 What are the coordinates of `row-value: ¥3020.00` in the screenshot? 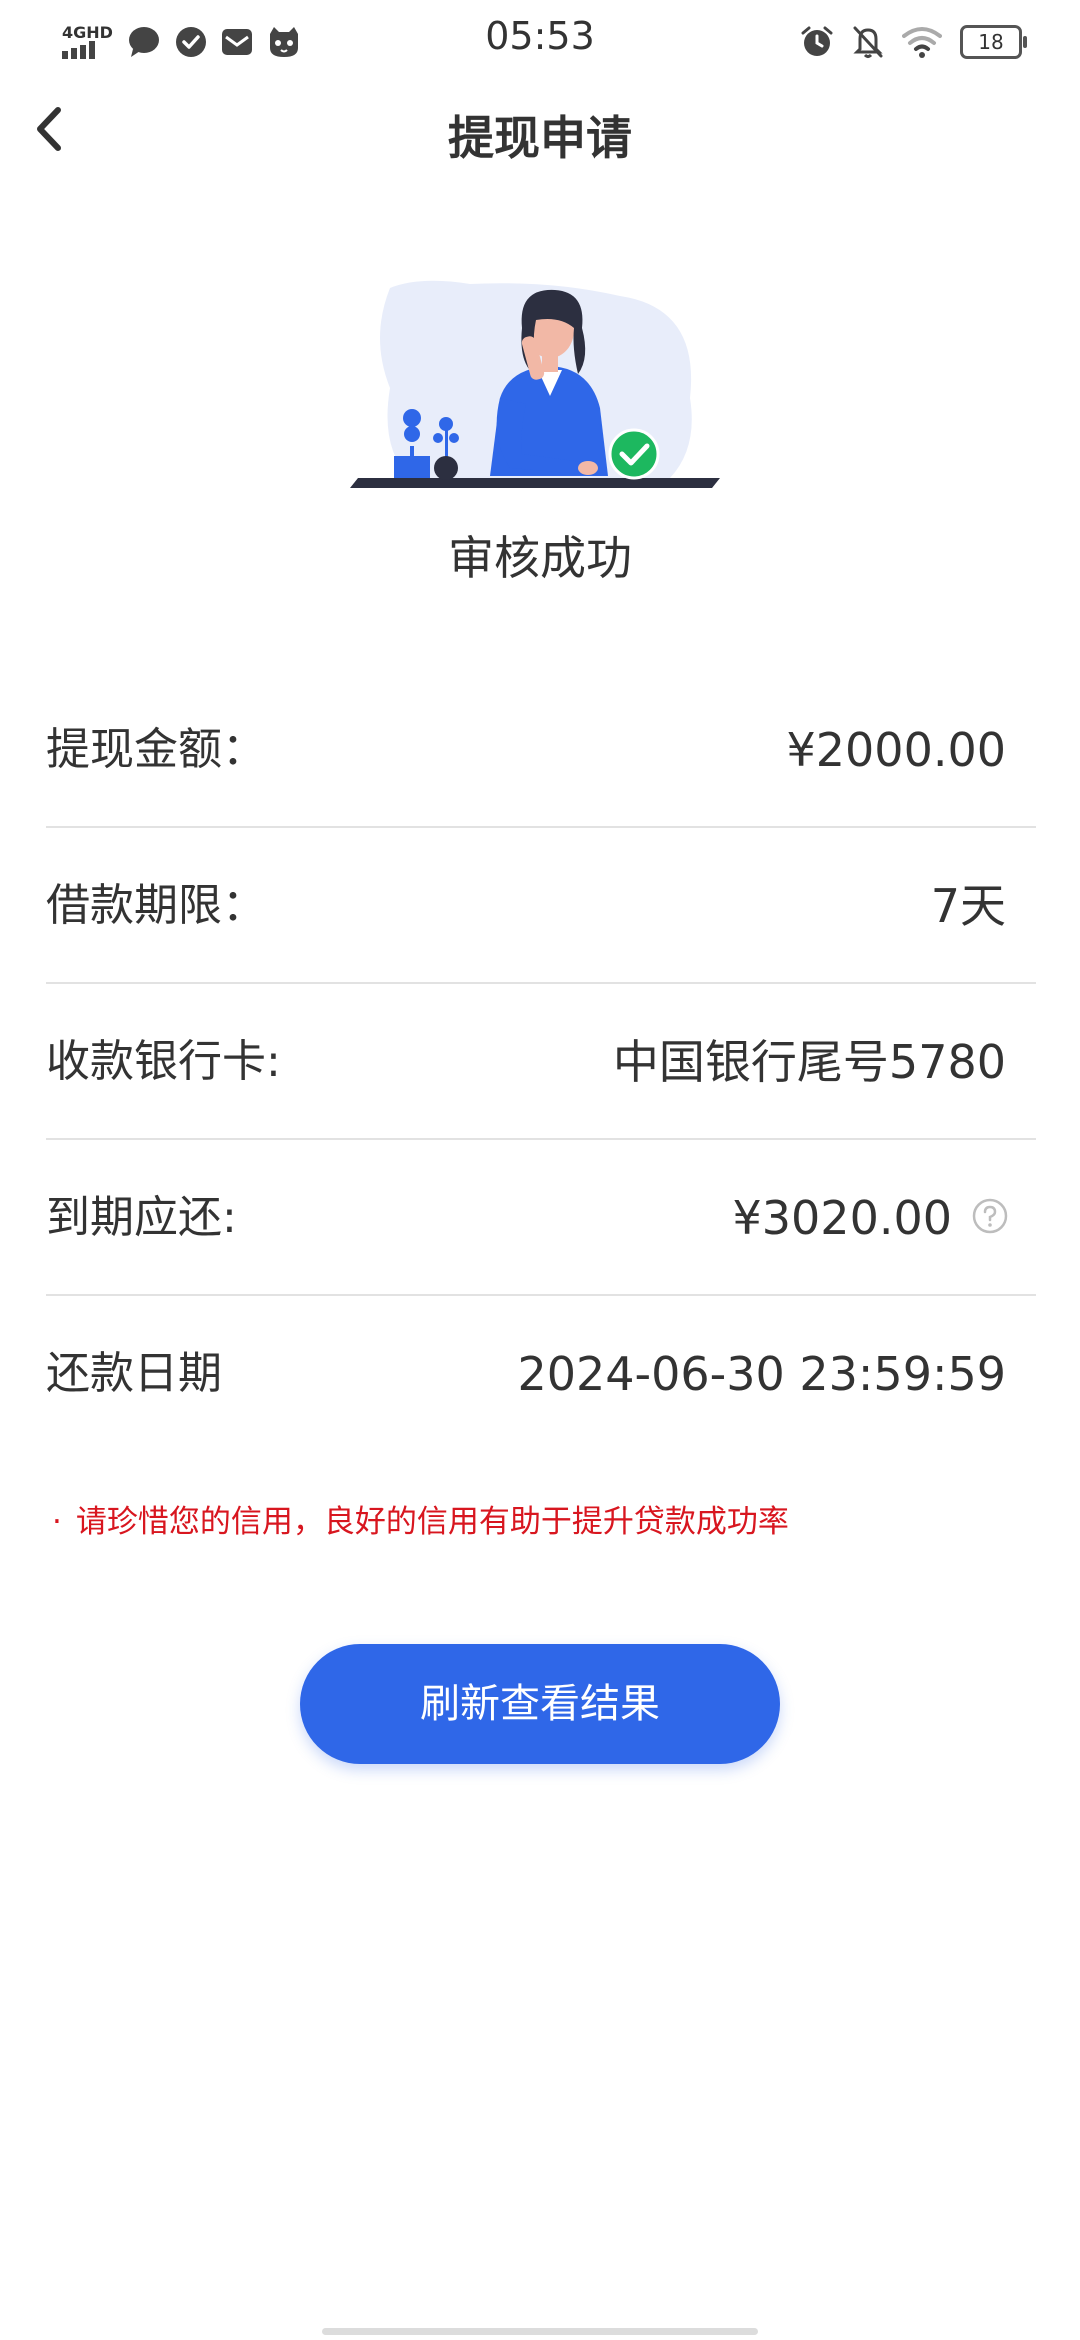 It's located at (842, 1218).